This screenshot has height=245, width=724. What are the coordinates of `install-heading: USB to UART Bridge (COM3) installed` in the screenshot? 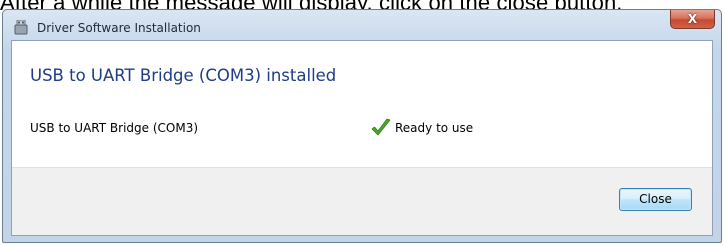 It's located at (183, 75).